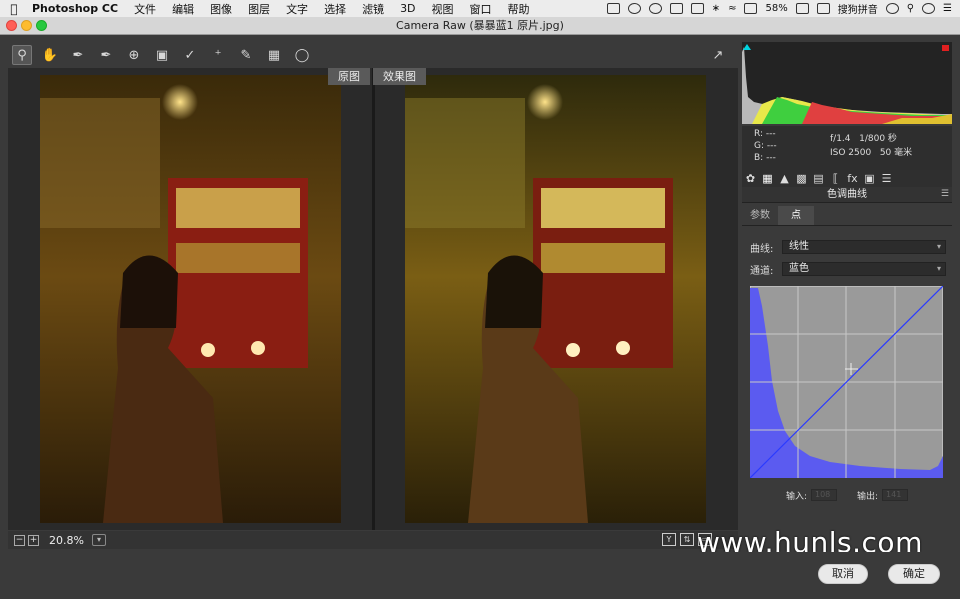 The width and height of the screenshot is (960, 599). I want to click on qq-icon, so click(655, 8).